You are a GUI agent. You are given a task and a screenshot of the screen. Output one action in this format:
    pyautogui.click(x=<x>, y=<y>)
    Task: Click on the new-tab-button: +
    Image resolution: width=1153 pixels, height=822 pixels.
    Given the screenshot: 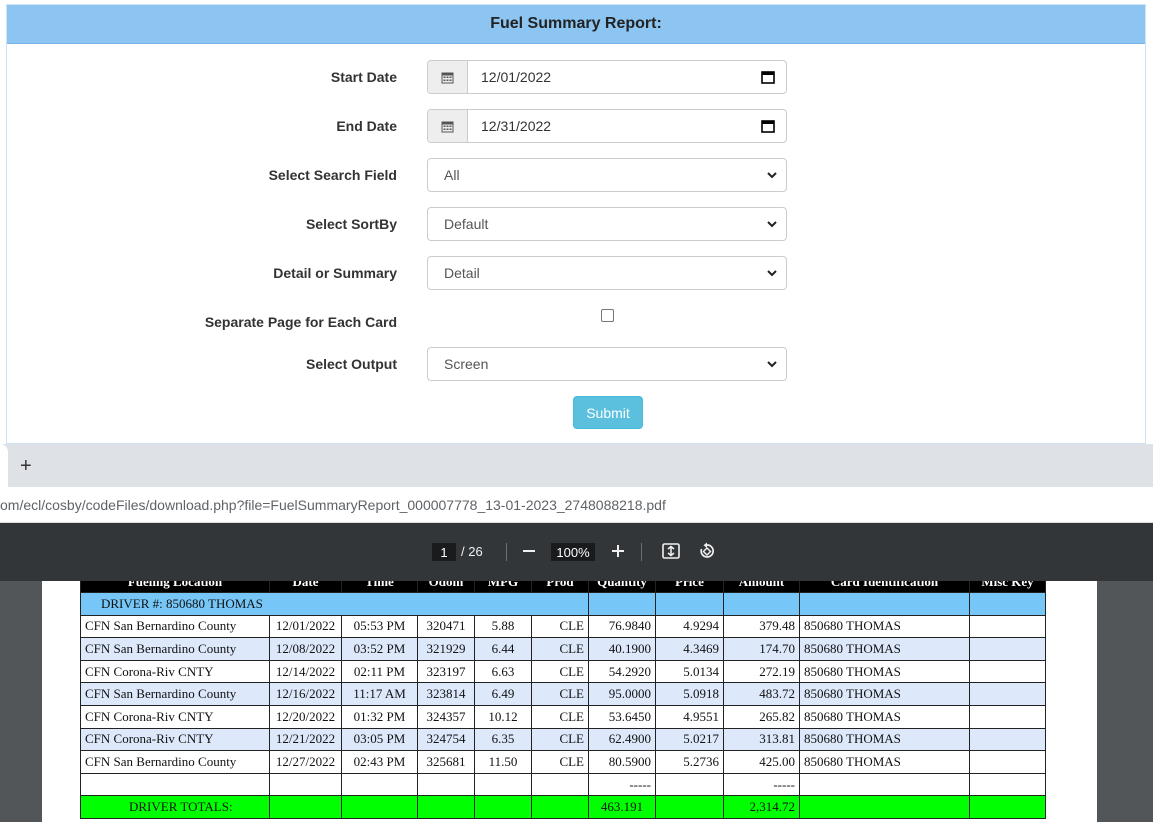 What is the action you would take?
    pyautogui.click(x=26, y=466)
    